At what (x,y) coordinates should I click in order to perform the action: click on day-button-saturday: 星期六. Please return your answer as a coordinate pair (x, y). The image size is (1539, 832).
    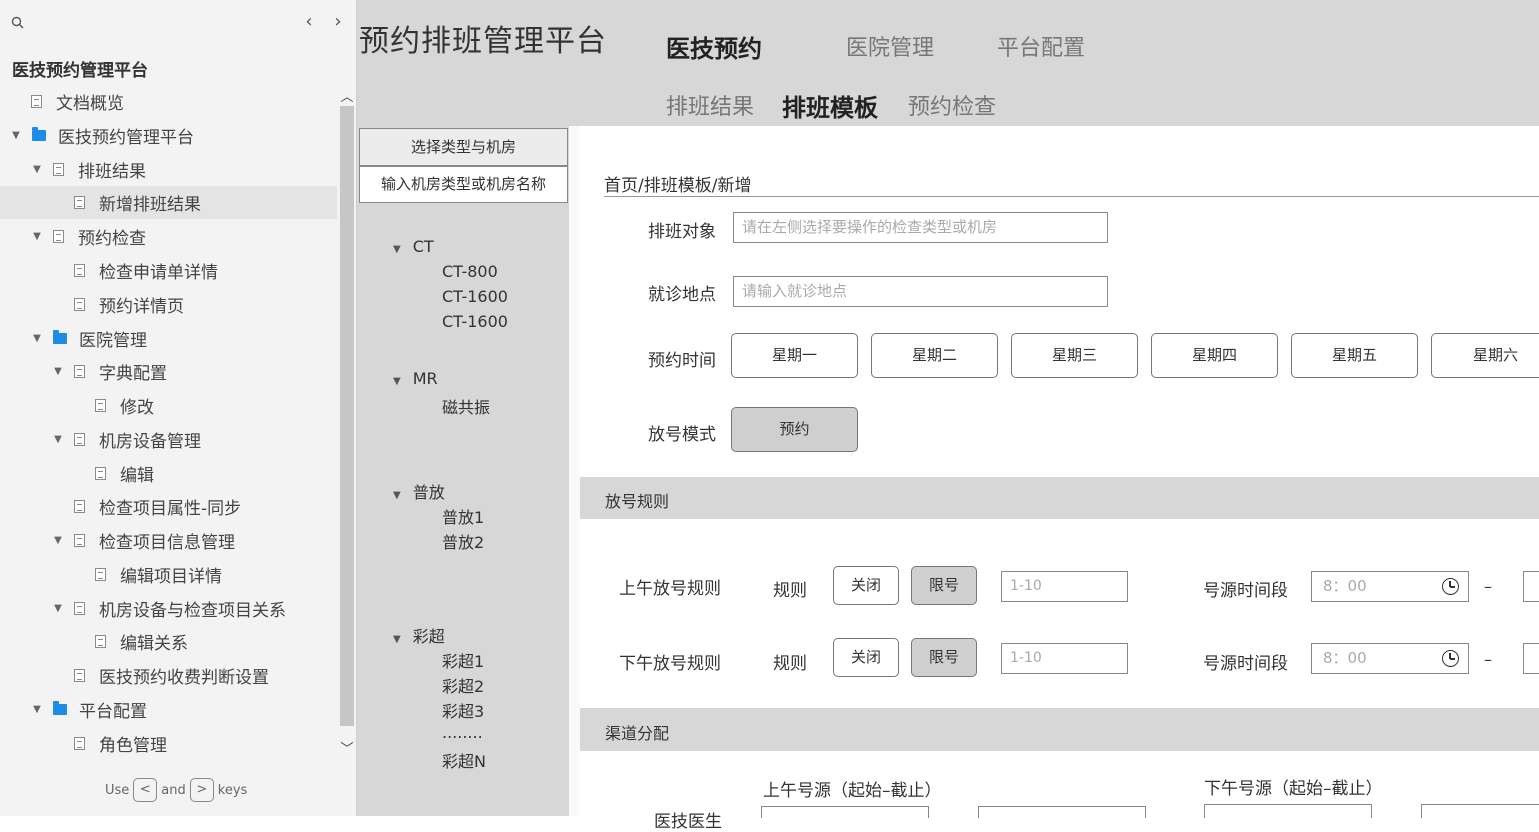
    Looking at the image, I should click on (1485, 355).